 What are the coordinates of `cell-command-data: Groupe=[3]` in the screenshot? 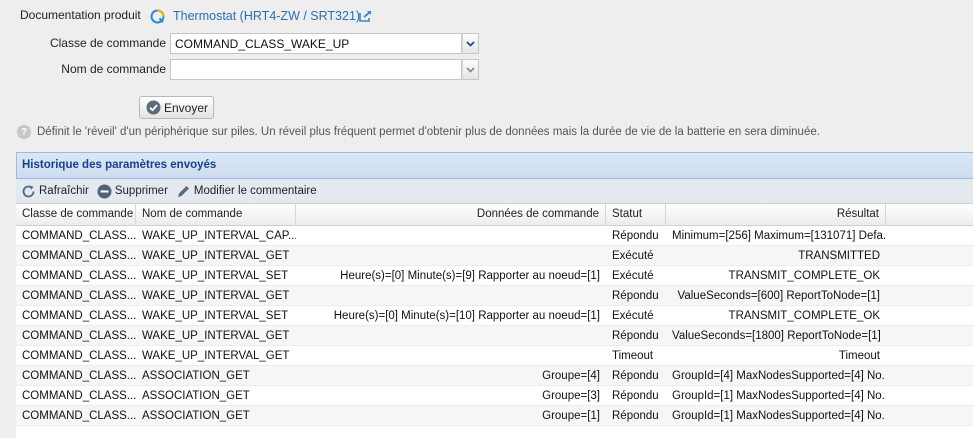 It's located at (571, 396).